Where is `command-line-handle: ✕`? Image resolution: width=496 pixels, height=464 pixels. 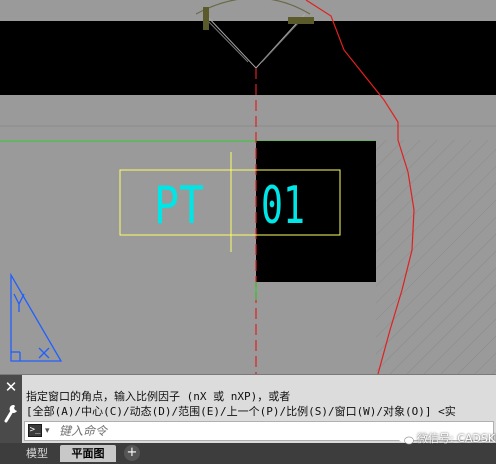
command-line-handle: ✕ is located at coordinates (11, 409).